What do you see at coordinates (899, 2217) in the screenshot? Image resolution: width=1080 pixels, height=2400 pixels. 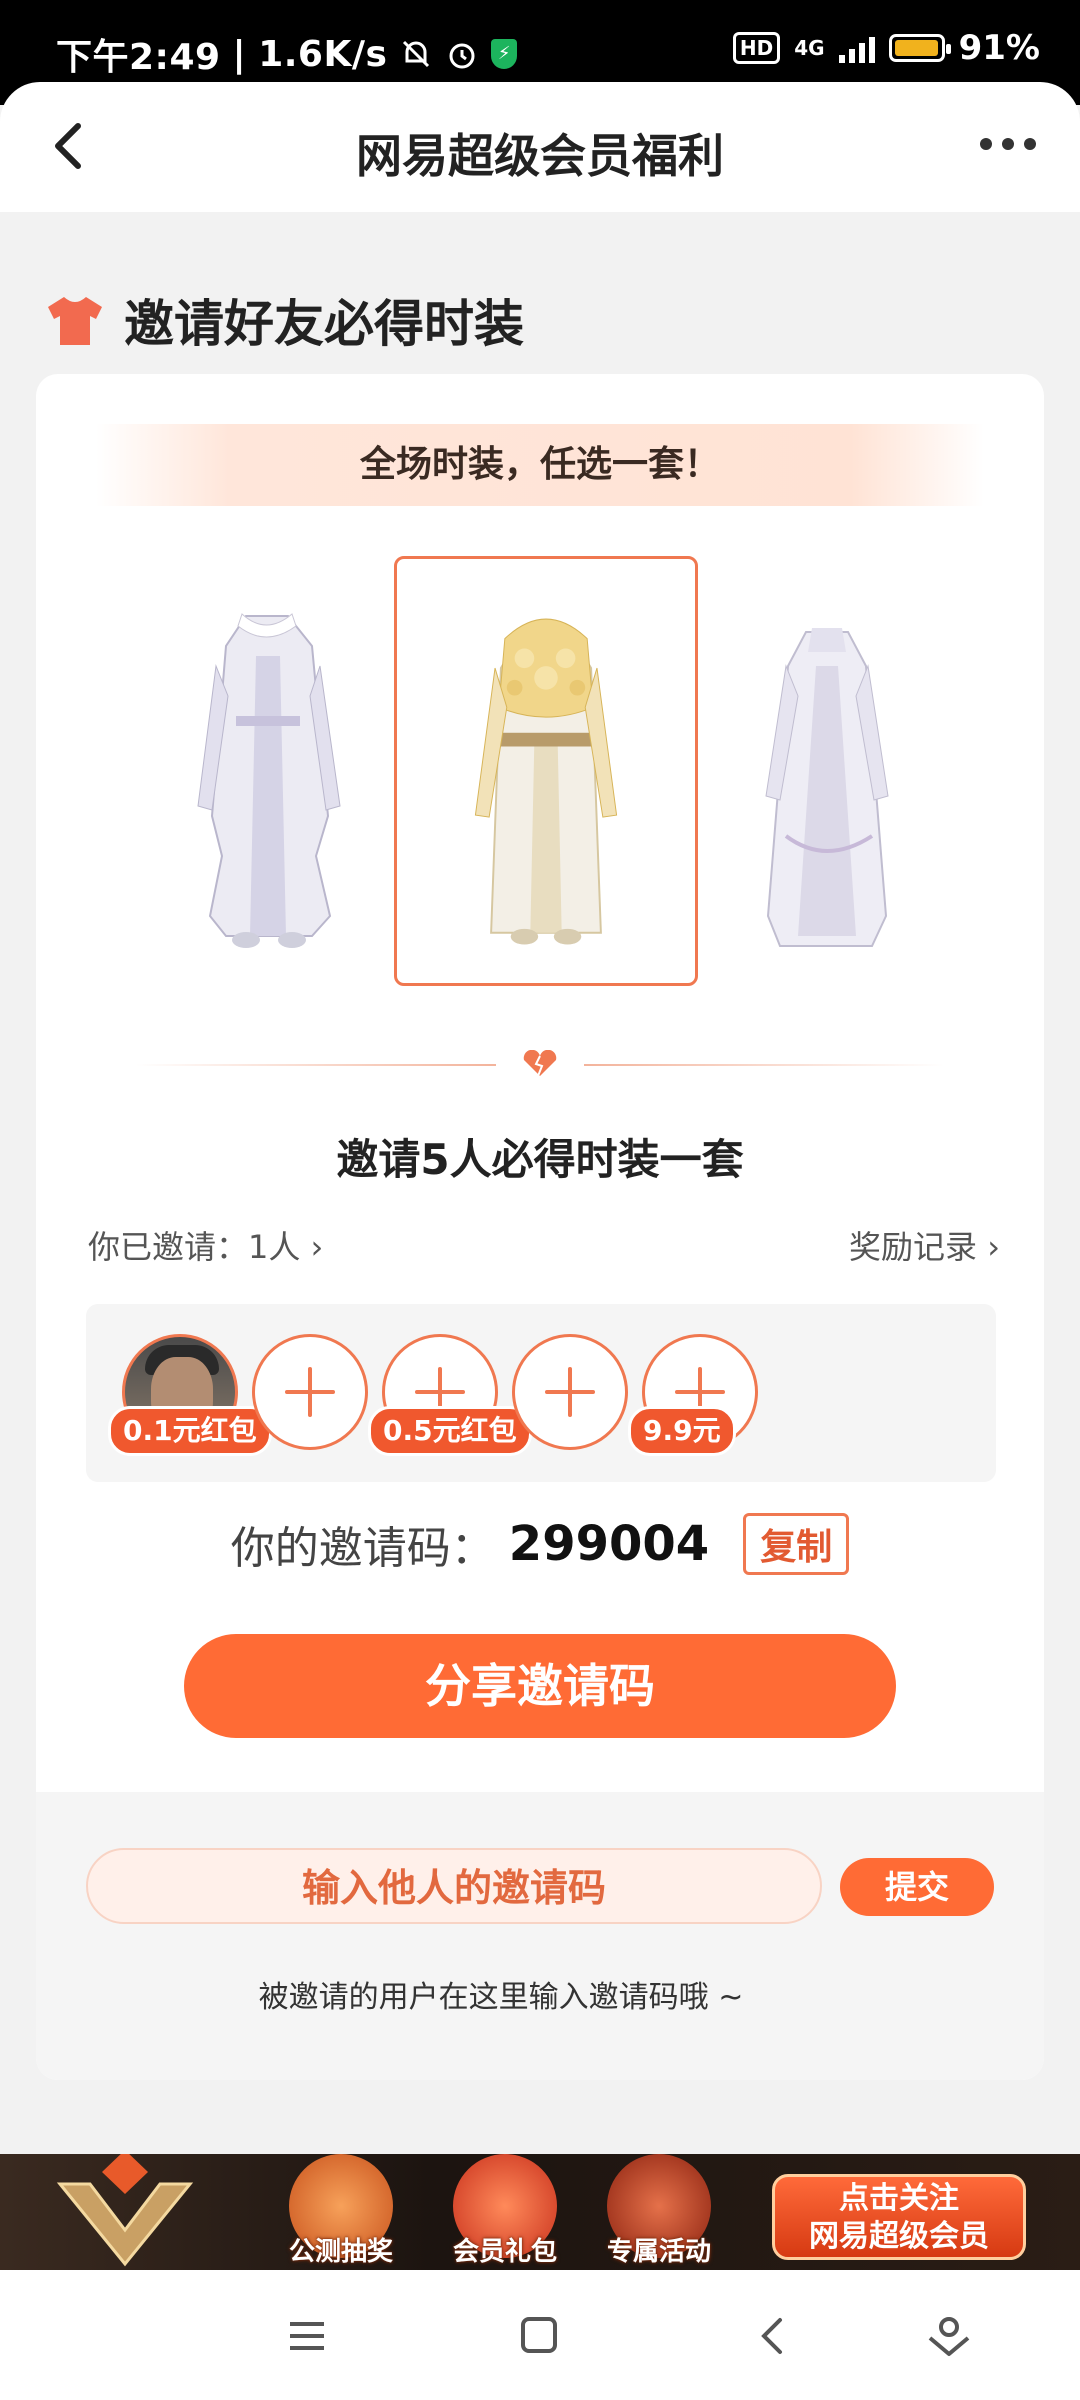 I see `follow-button: 点击关注 网易超级会员` at bounding box center [899, 2217].